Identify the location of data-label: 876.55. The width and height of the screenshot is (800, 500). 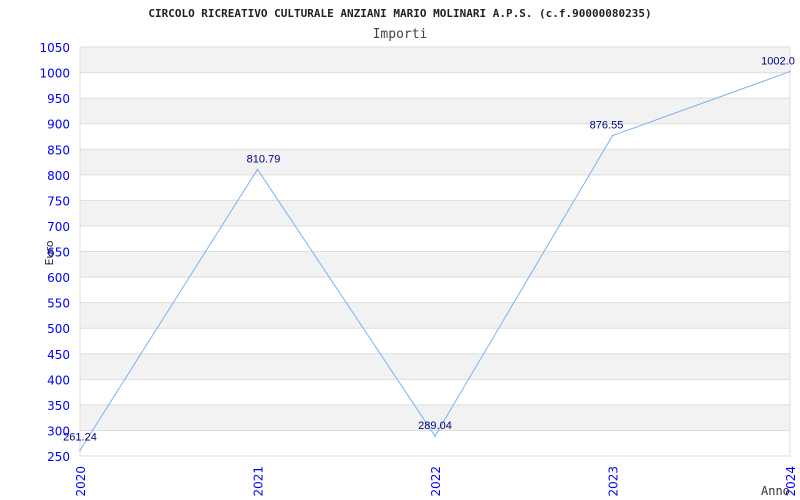
(607, 126).